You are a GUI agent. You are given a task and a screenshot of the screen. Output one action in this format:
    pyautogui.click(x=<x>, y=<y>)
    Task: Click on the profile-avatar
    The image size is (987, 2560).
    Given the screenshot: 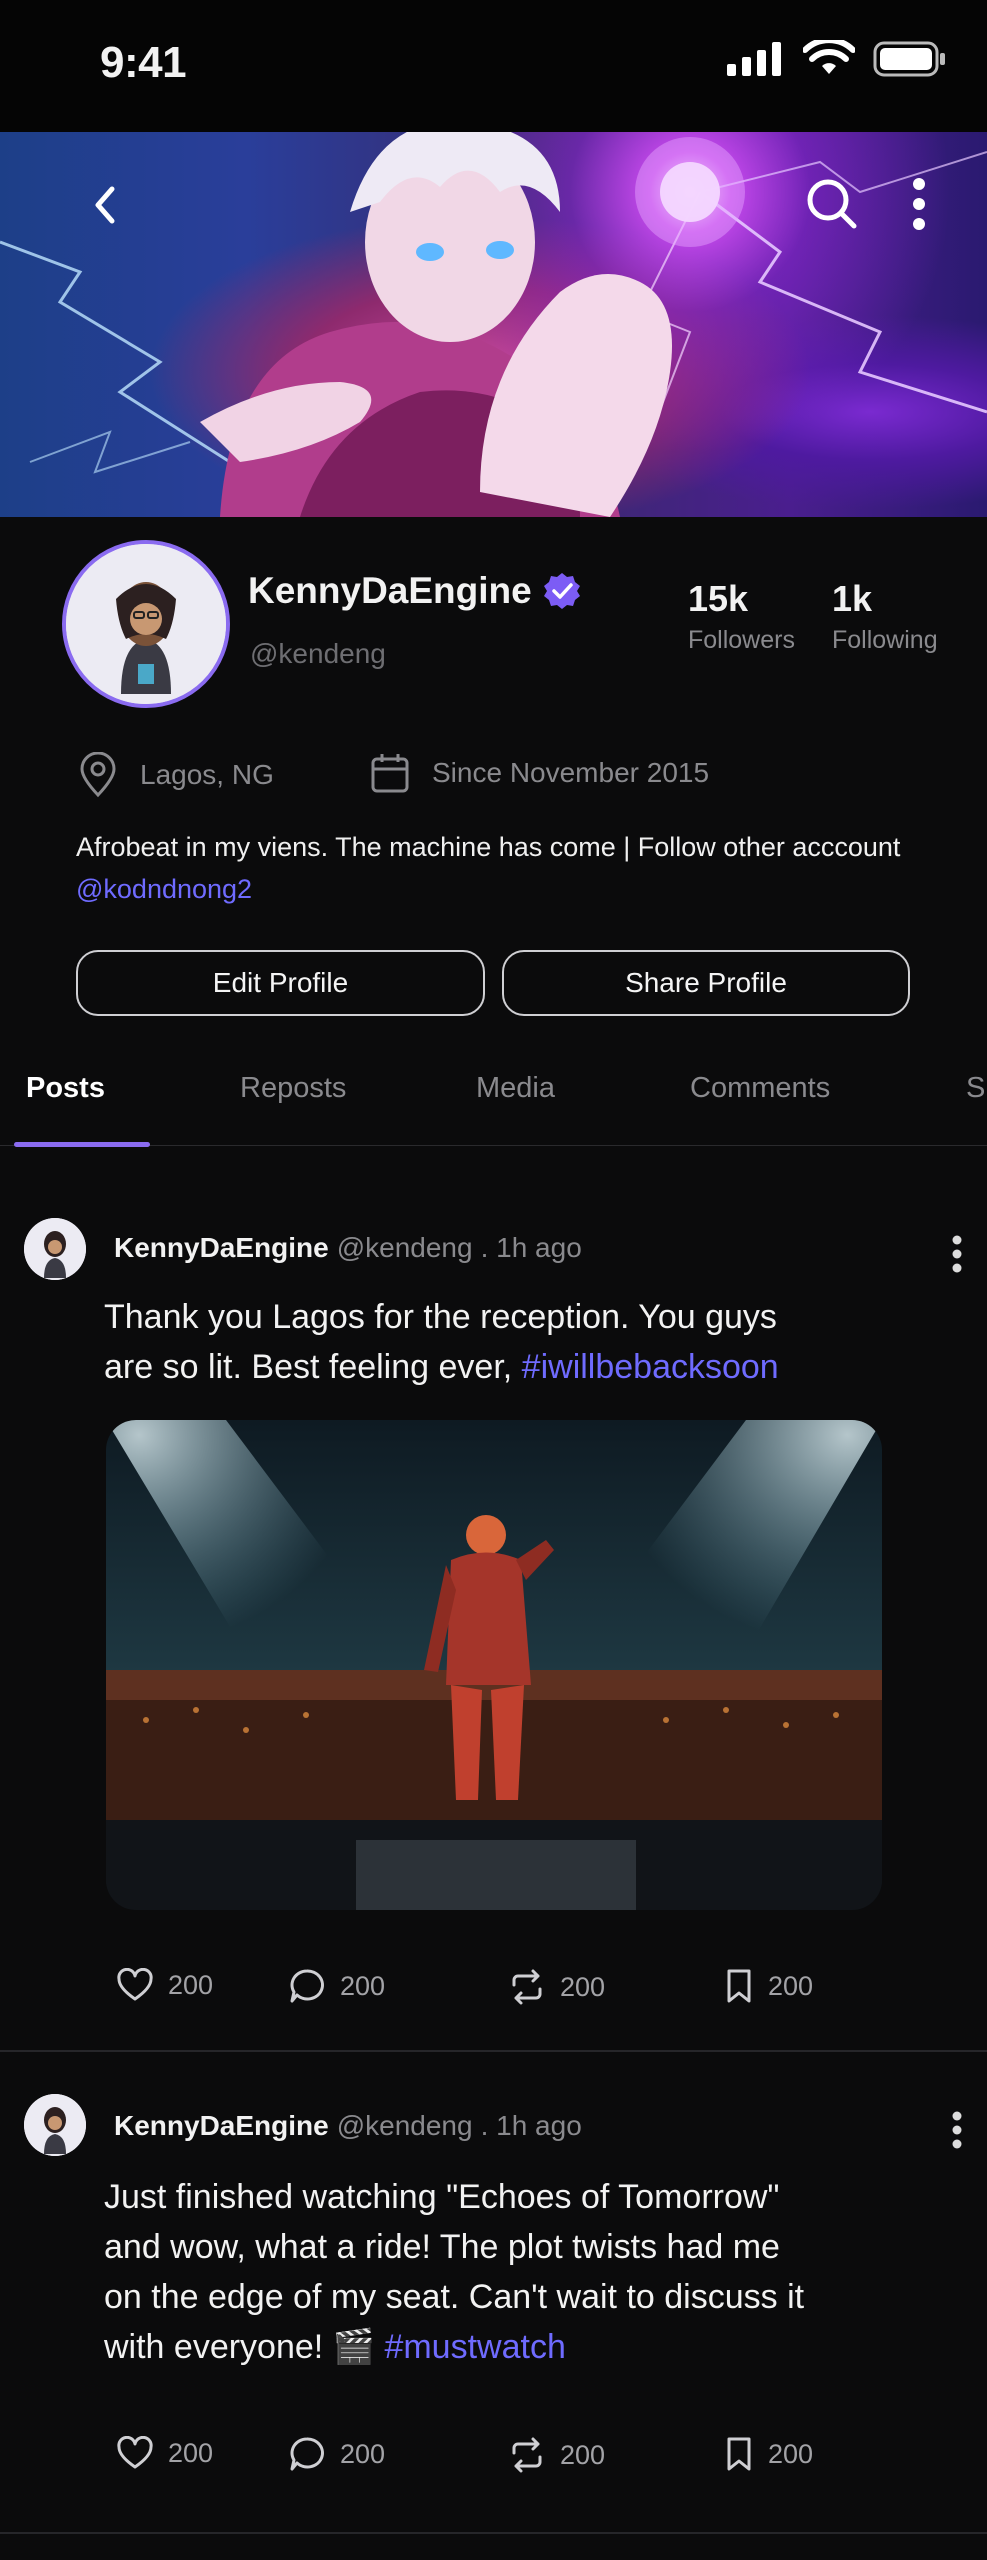 What is the action you would take?
    pyautogui.click(x=146, y=624)
    